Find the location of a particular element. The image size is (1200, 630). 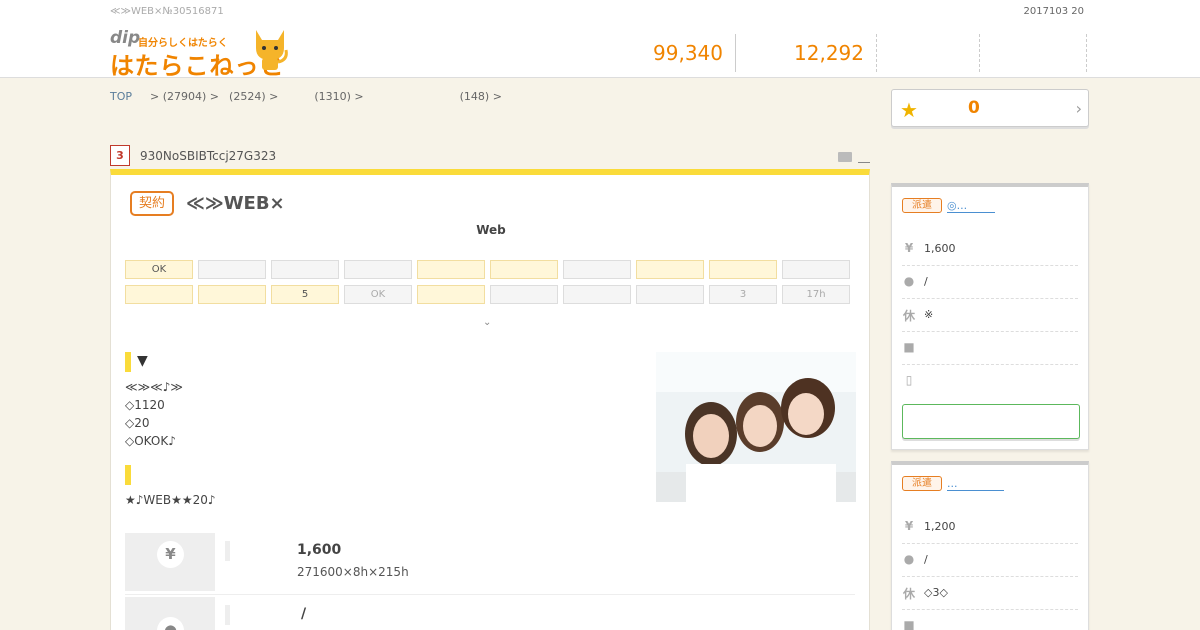

related-job-row: 休 ※ is located at coordinates (990, 315).